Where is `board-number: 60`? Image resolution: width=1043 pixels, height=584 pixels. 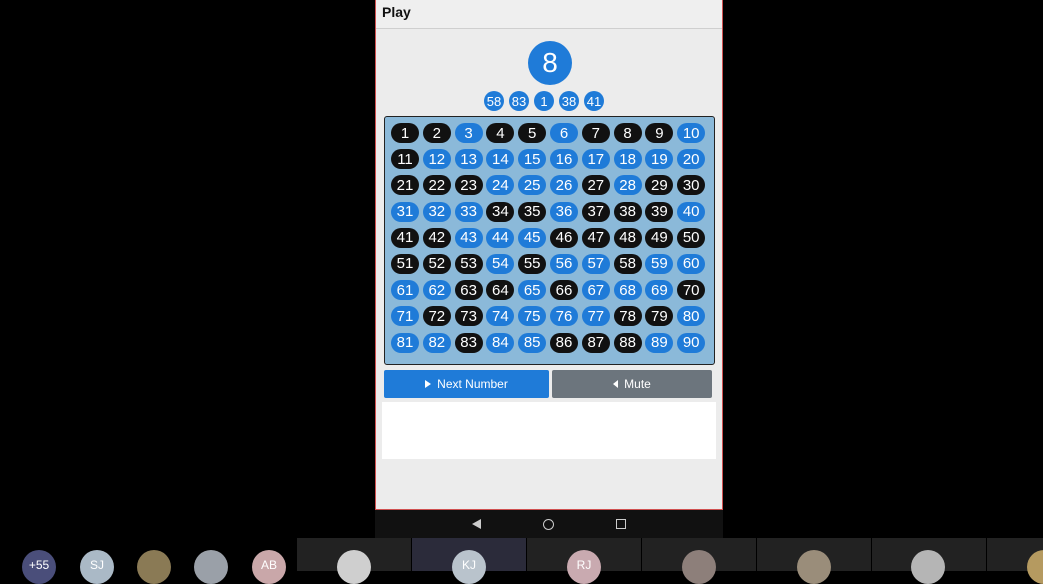 board-number: 60 is located at coordinates (691, 263).